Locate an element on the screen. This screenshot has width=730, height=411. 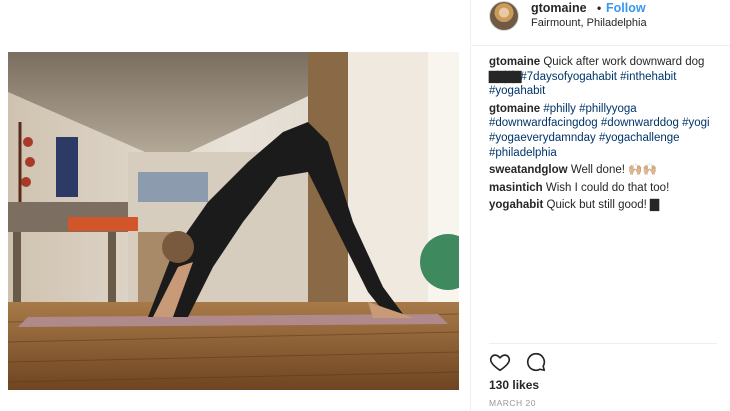
hashtag-link: #downwarddog is located at coordinates (640, 123).